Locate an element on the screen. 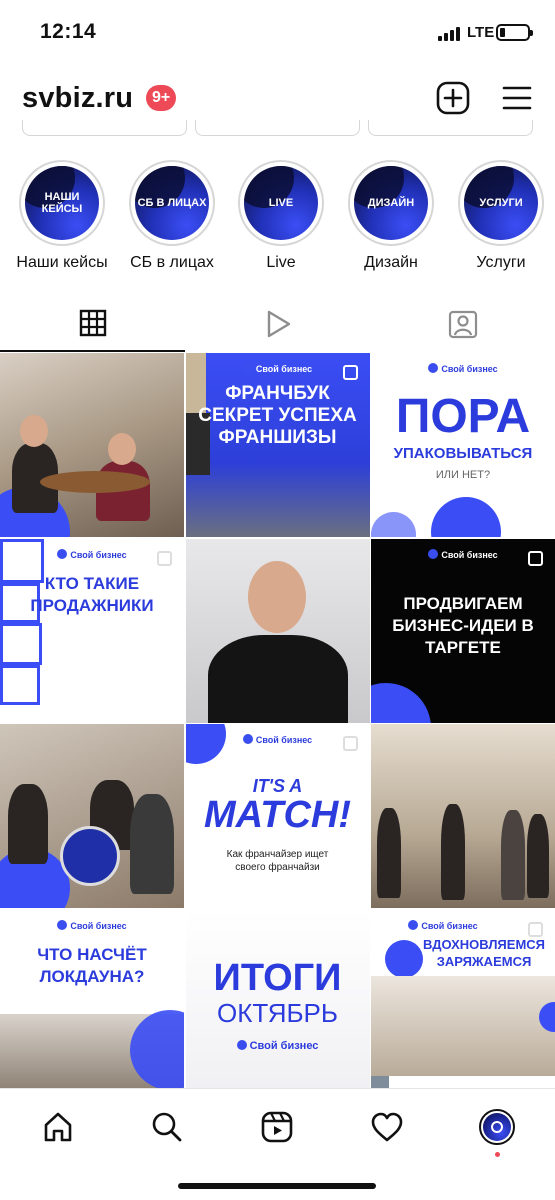 The height and width of the screenshot is (1200, 555). highlight-cover: ДИЗАЙН is located at coordinates (391, 203).